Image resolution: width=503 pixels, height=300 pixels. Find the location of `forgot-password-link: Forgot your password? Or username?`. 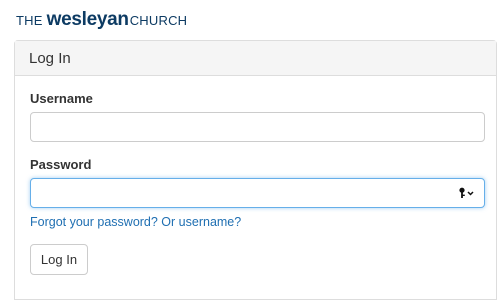

forgot-password-link: Forgot your password? Or username? is located at coordinates (135, 222).